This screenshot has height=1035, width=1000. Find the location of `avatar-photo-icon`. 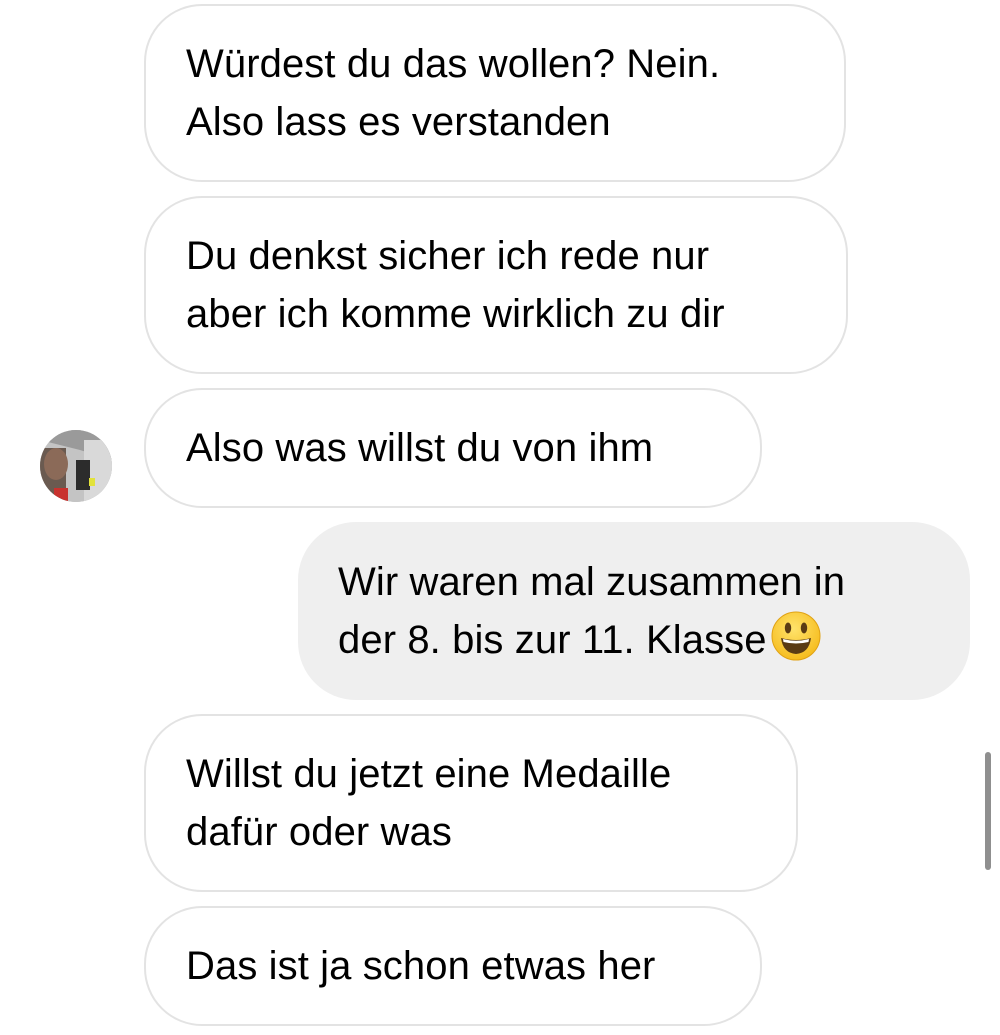

avatar-photo-icon is located at coordinates (76, 466).